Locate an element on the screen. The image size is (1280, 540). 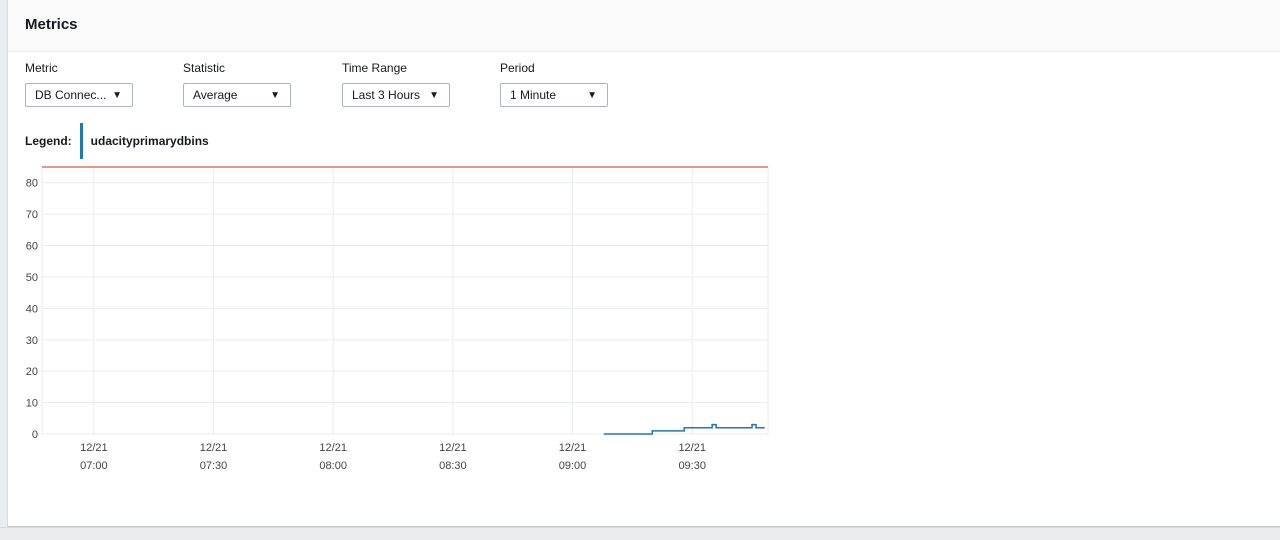
period-dropdown: 1 Minute ▼ is located at coordinates (554, 95).